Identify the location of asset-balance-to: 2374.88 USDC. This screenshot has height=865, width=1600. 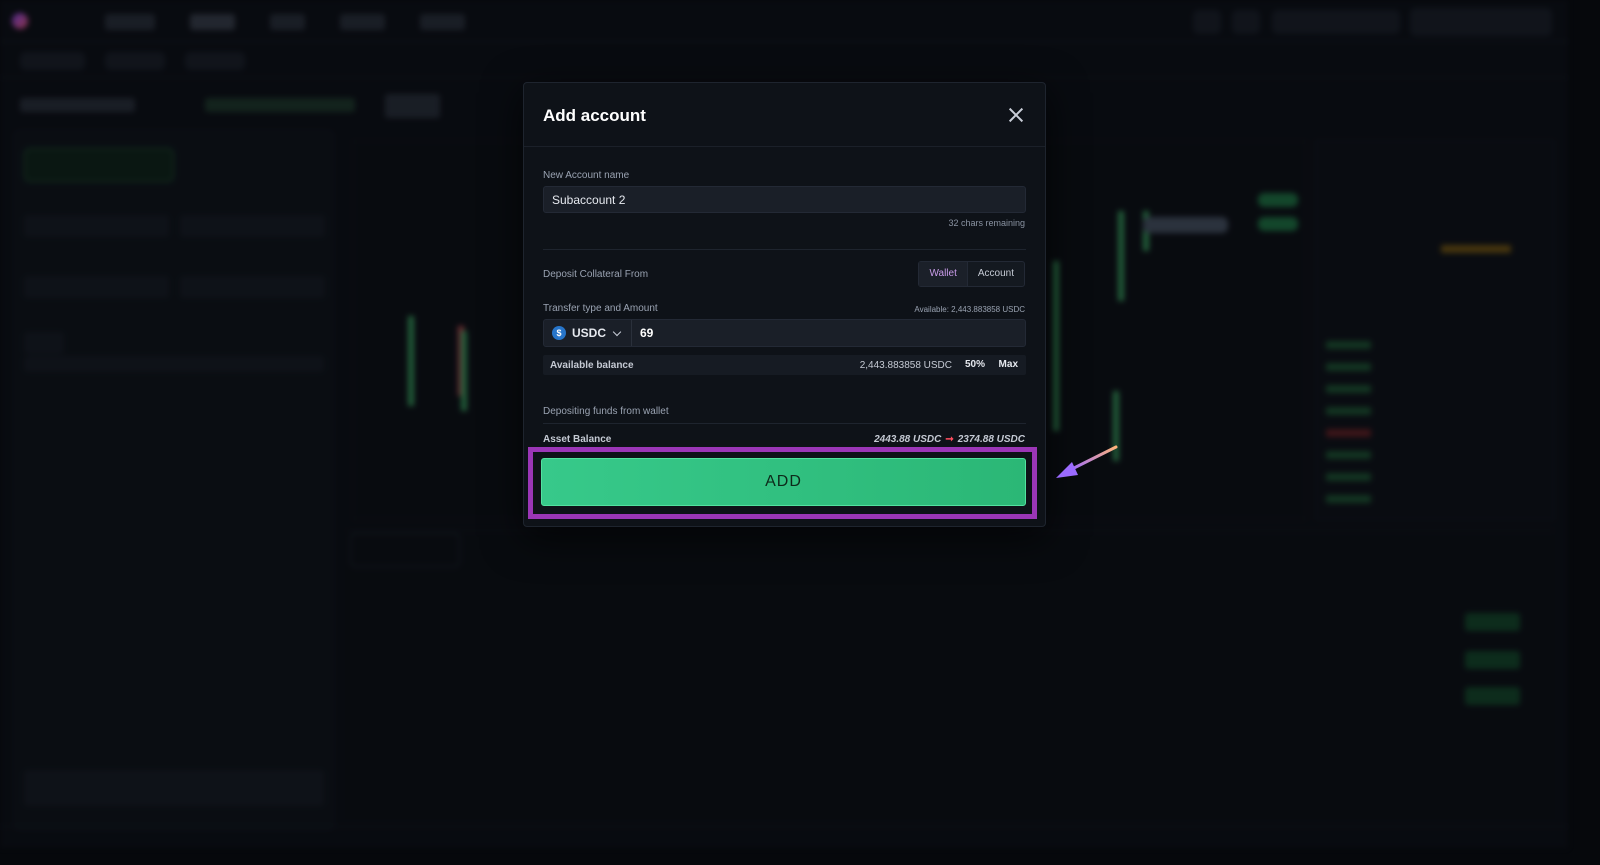
(991, 439).